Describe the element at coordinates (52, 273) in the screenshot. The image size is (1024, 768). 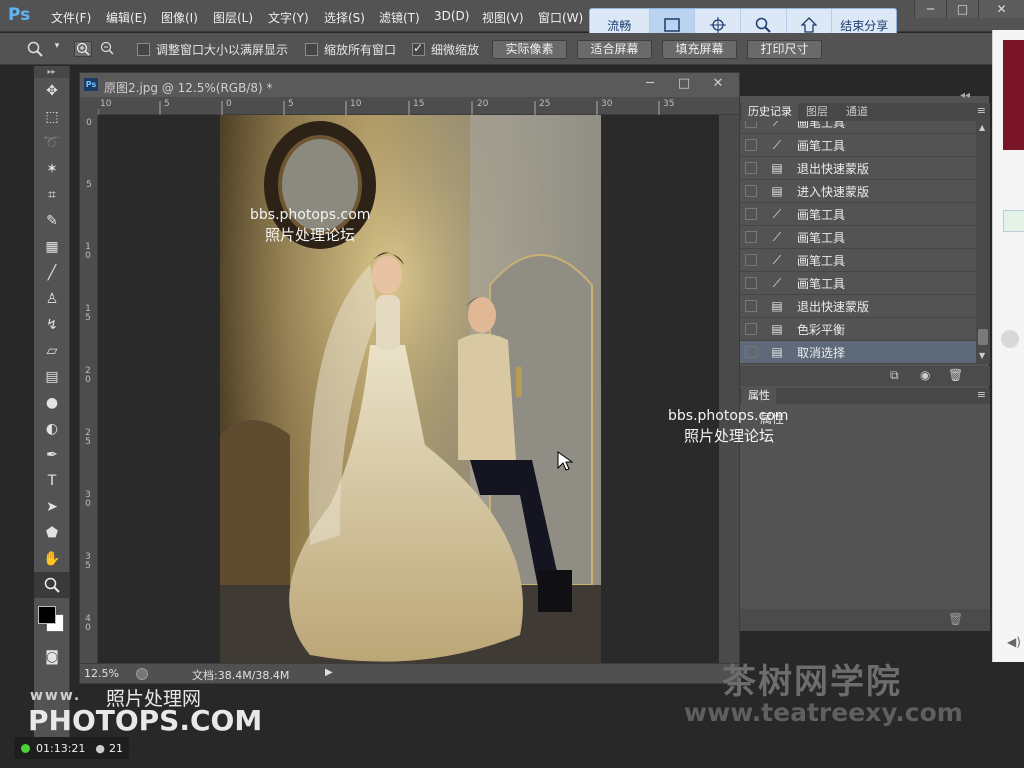
I see `brush-tool-icon: ╱` at that location.